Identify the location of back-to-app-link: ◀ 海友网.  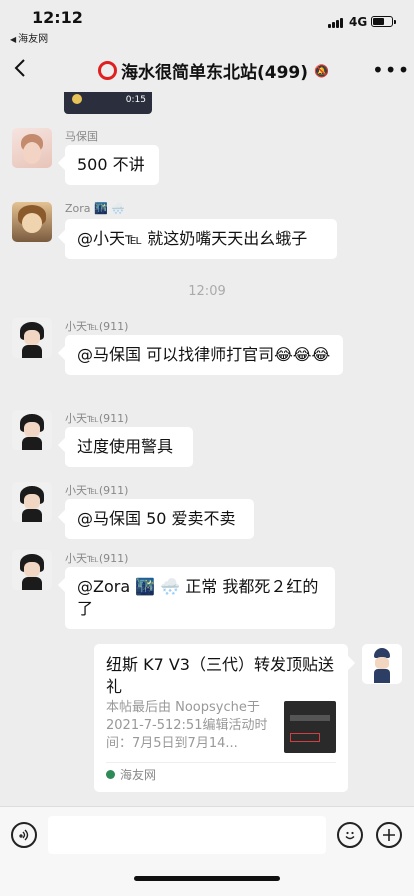
(29, 37).